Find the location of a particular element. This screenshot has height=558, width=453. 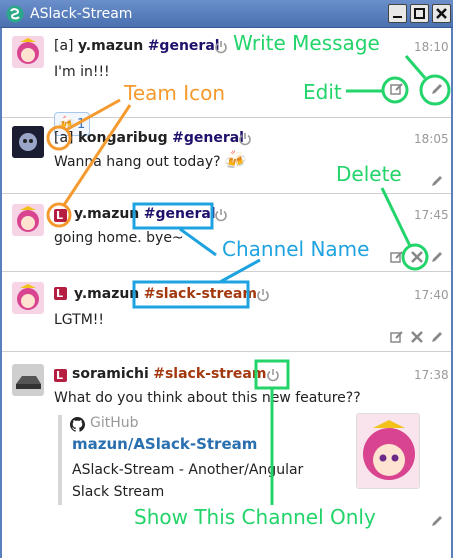

close-icon is located at coordinates (441, 13).